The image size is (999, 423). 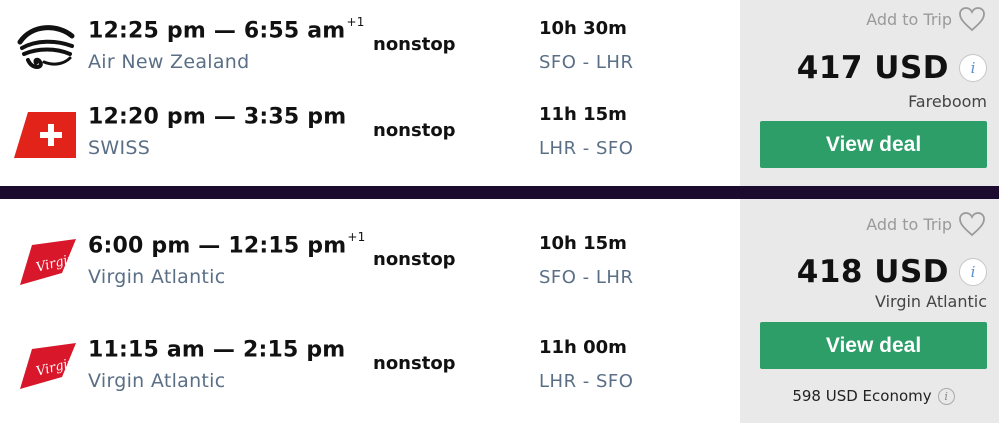 What do you see at coordinates (499, 192) in the screenshot?
I see `result-divider` at bounding box center [499, 192].